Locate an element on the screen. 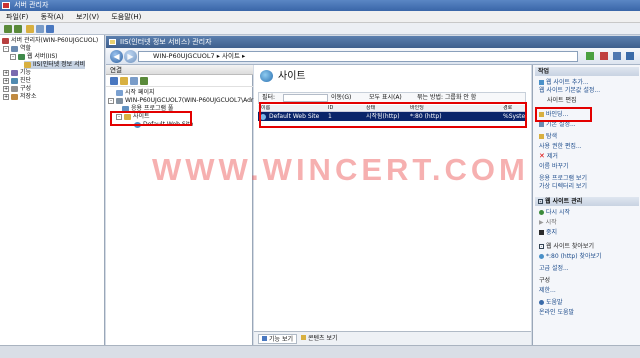 This screenshot has width=640, height=358. iis-manager-titlebar: IIS(인터넷 정보 서비스) 관리자 is located at coordinates (373, 42).